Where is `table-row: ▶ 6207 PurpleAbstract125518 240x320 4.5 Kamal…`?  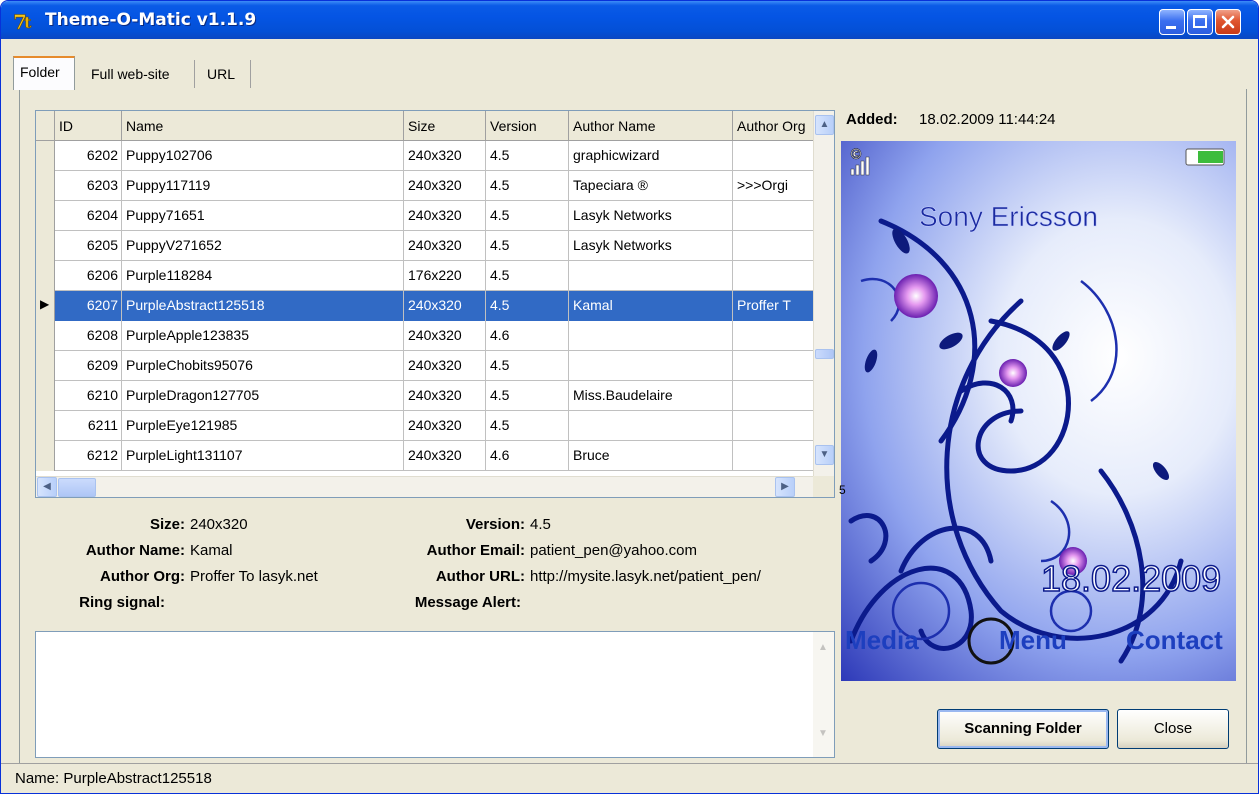
table-row: ▶ 6207 PurpleAbstract125518 240x320 4.5 Kamal… is located at coordinates (426, 306).